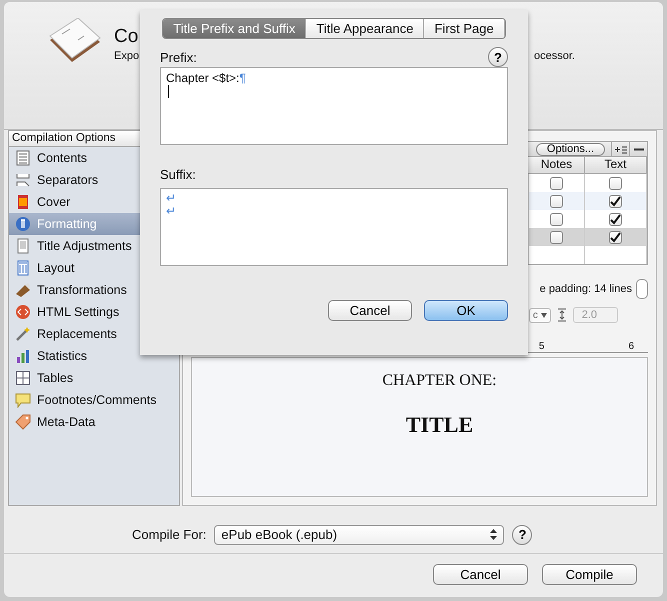  Describe the element at coordinates (94, 158) in the screenshot. I see `sidebar-item: Contents` at that location.